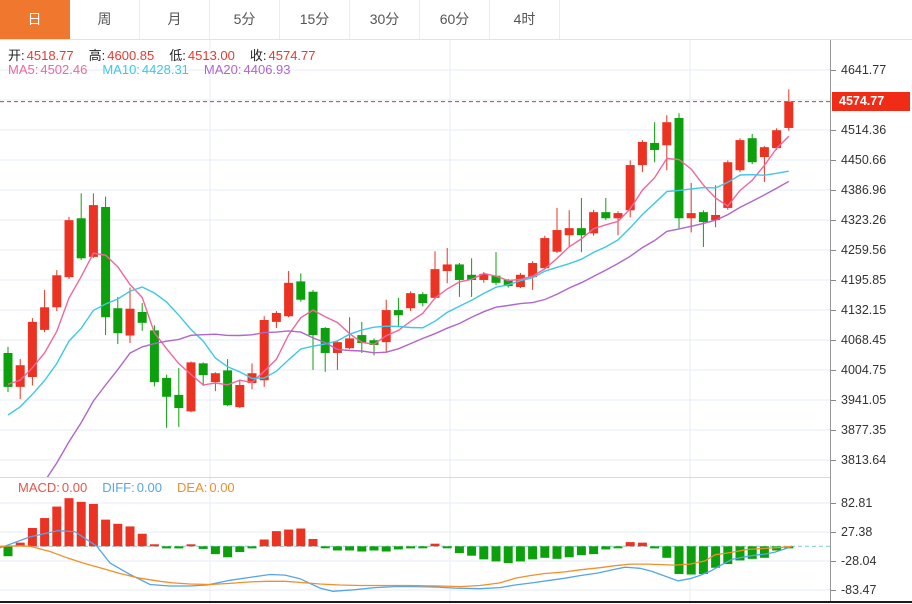 The height and width of the screenshot is (604, 912). Describe the element at coordinates (871, 102) in the screenshot. I see `current-price-badge: 4574.77` at that location.